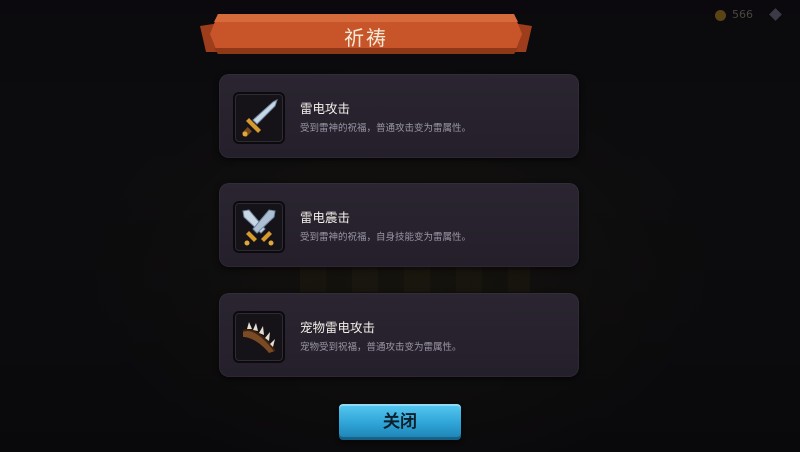 The width and height of the screenshot is (800, 452). Describe the element at coordinates (325, 217) in the screenshot. I see `skill-name: 雷电震击` at that location.